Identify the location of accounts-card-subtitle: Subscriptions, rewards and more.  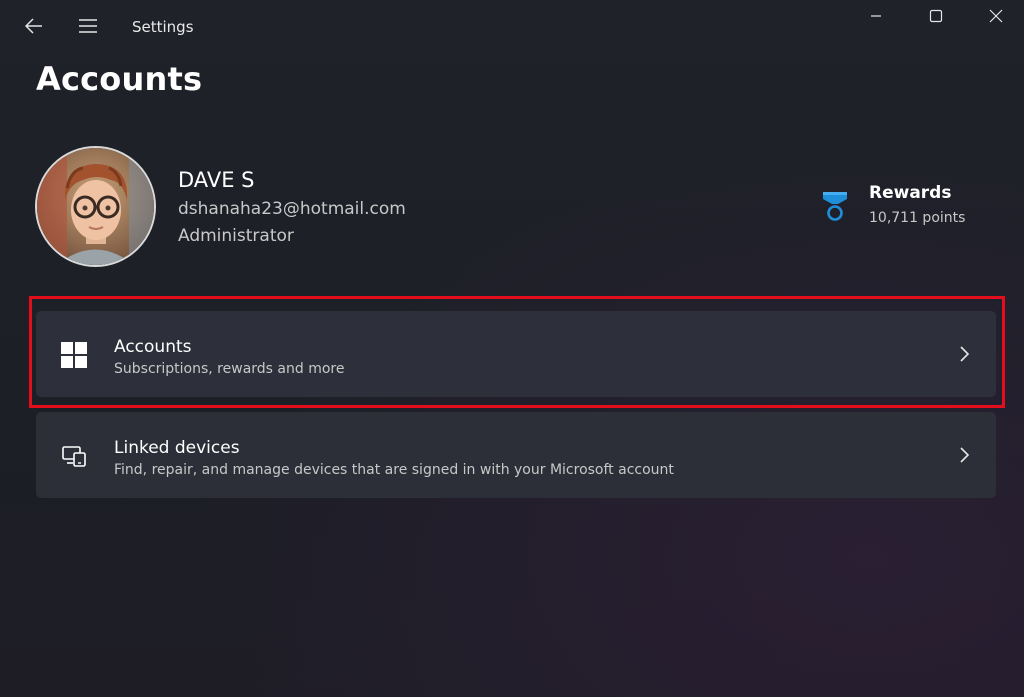
(229, 369).